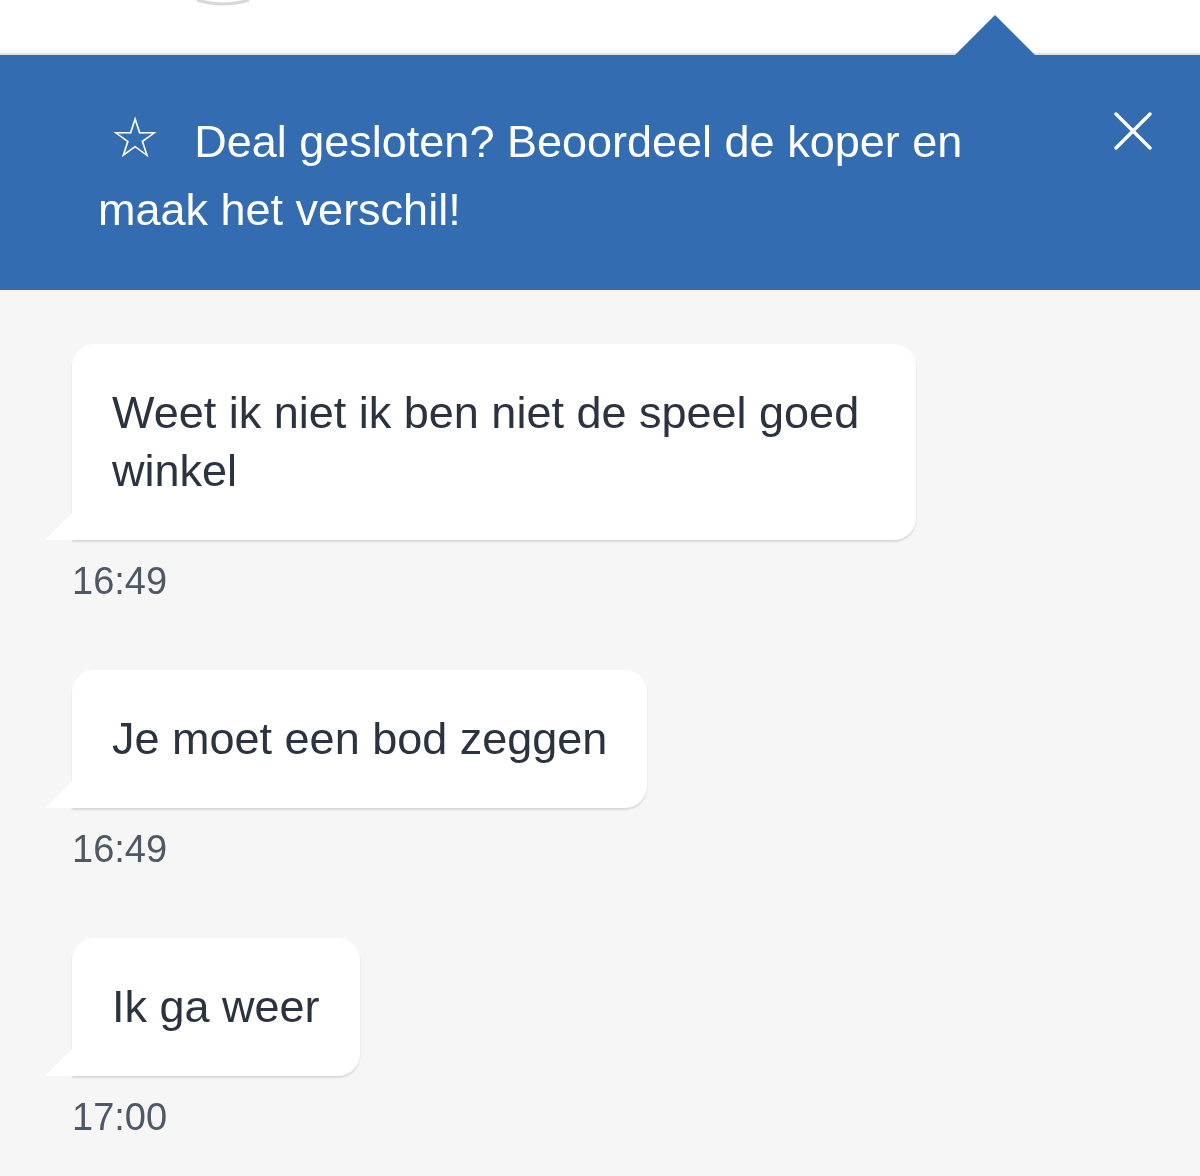 This screenshot has height=1176, width=1200. What do you see at coordinates (223, 3) in the screenshot?
I see `circle-edge-icon` at bounding box center [223, 3].